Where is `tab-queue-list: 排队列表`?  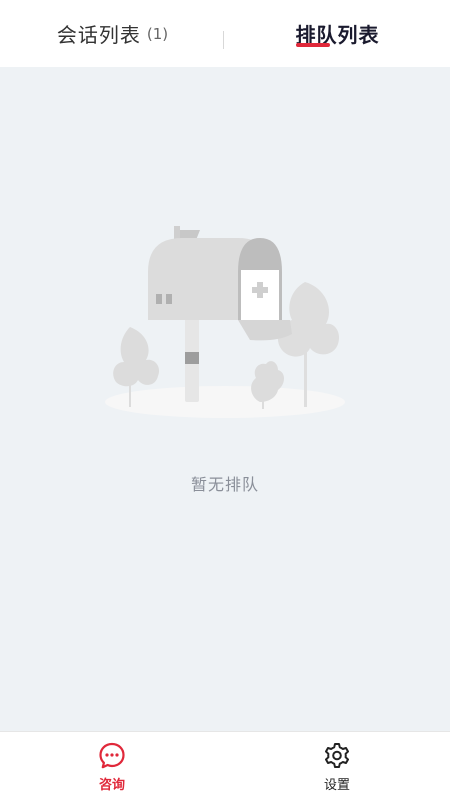
tab-queue-list: 排队列表 is located at coordinates (337, 33).